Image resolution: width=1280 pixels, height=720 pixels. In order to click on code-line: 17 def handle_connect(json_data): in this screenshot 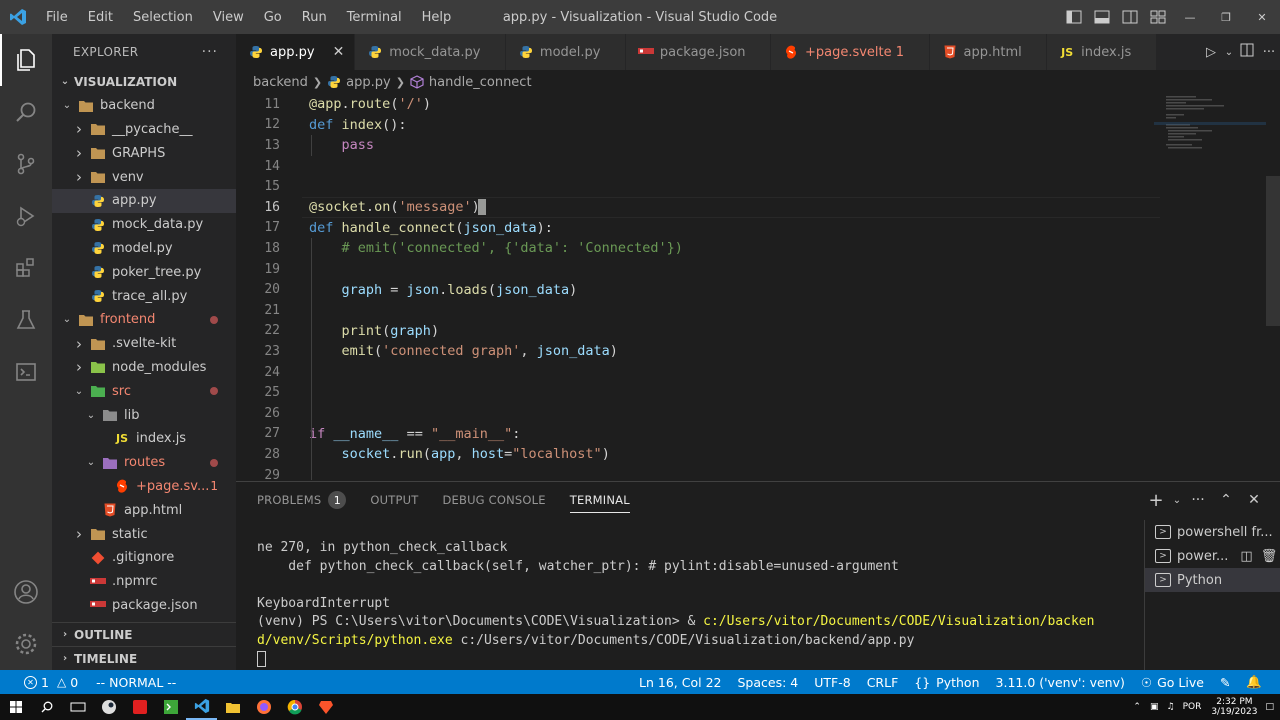, I will do `click(696, 228)`.